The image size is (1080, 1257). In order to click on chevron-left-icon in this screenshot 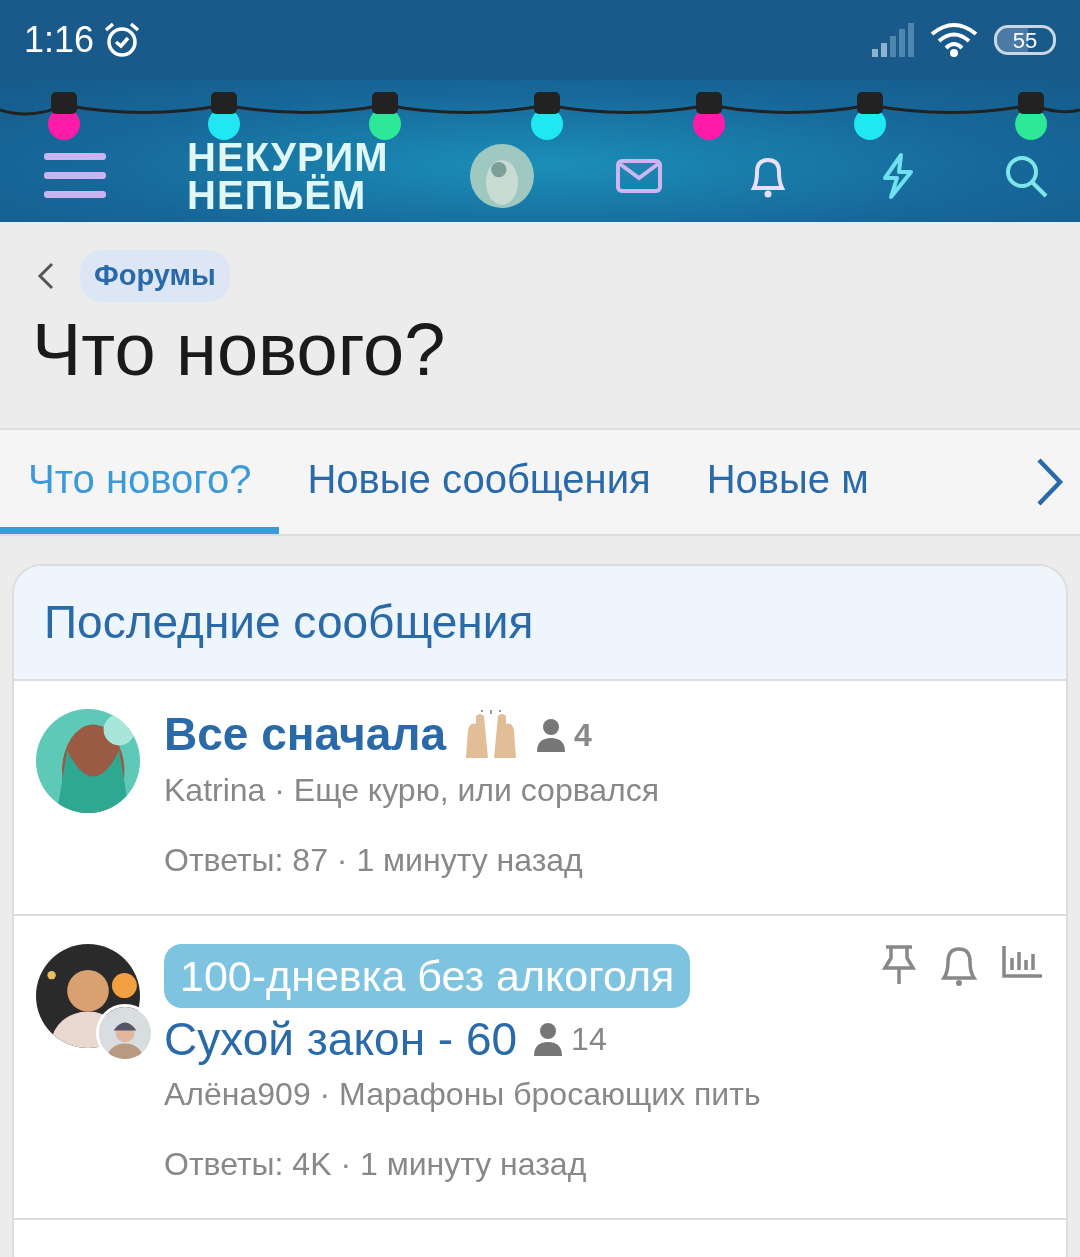, I will do `click(46, 275)`.